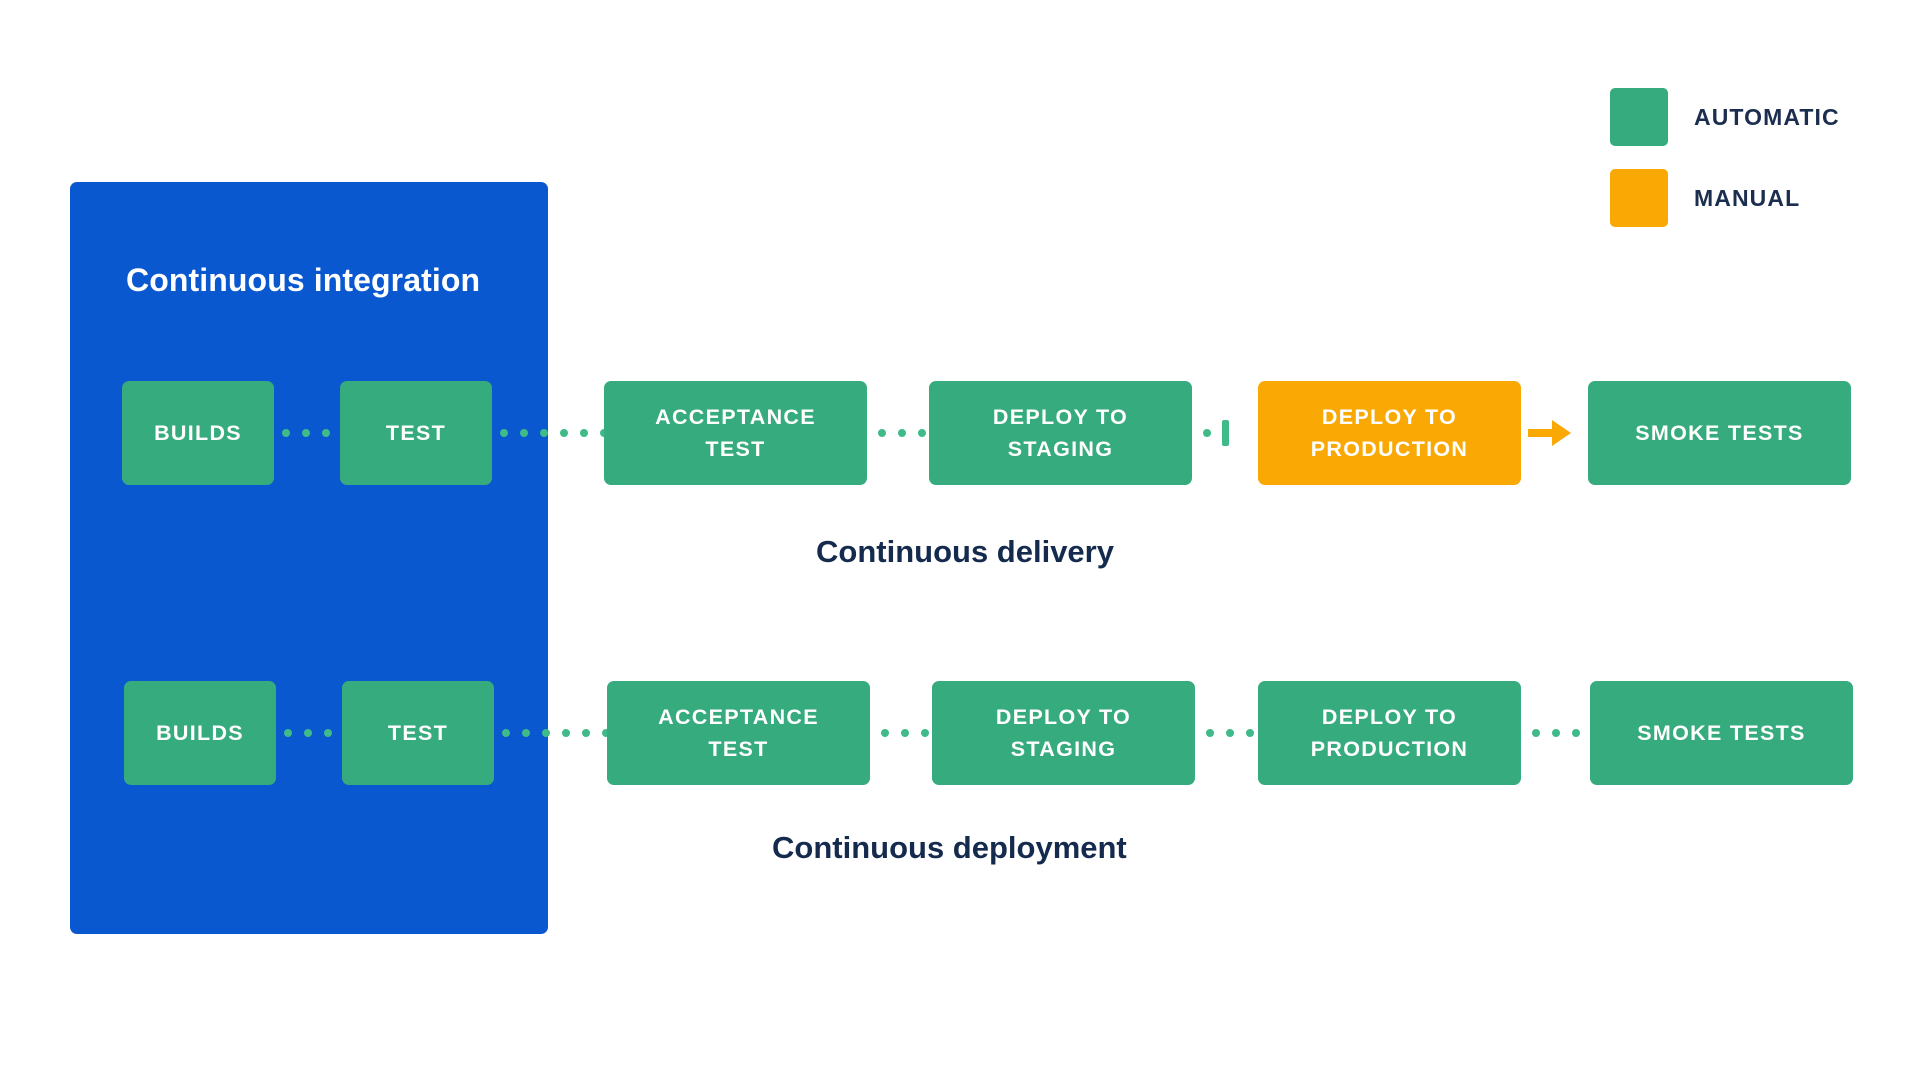 The height and width of the screenshot is (1080, 1920). I want to click on legend: AUTOMATIC MANUAL, so click(1725, 169).